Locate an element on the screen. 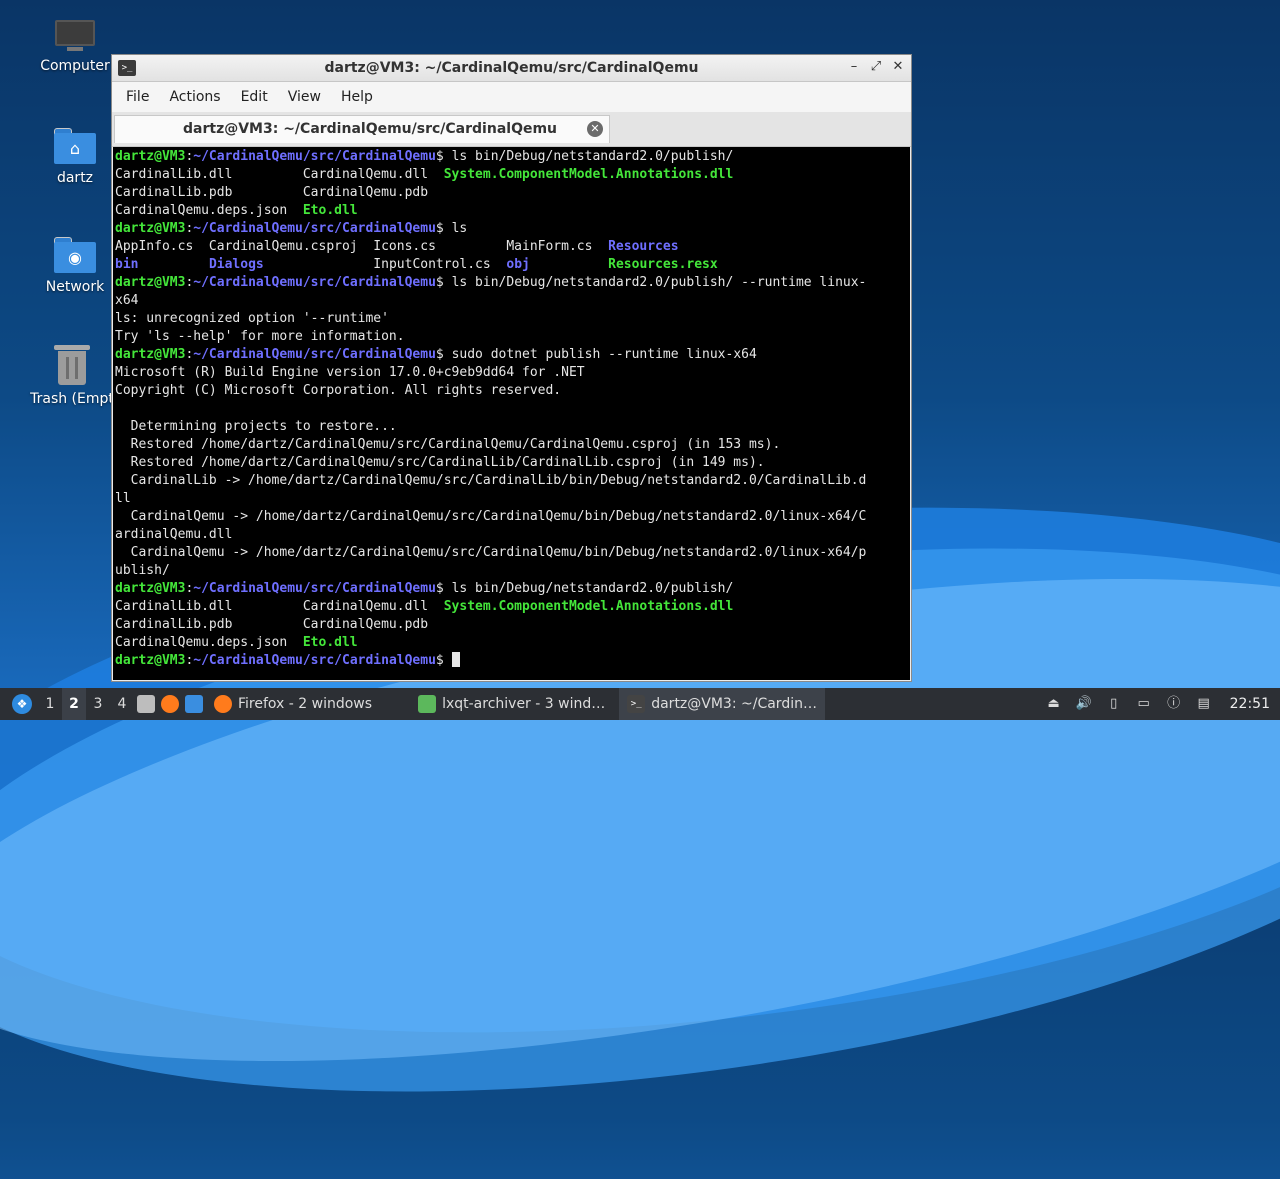 The width and height of the screenshot is (1280, 1179). terminal-line: CardinalLib.pdb CardinalQemu.pdb is located at coordinates (512, 625).